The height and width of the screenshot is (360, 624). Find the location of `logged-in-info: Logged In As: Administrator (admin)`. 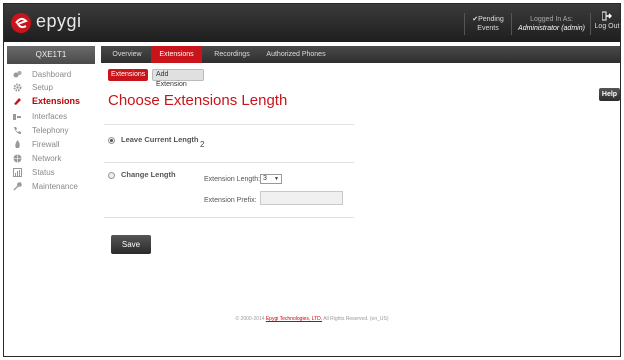

logged-in-info: Logged In As: Administrator (admin) is located at coordinates (552, 24).